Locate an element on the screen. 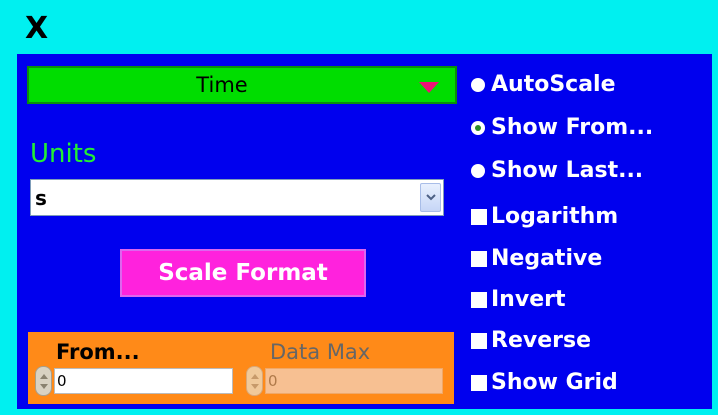 This screenshot has height=420, width=725. max-field: 0 is located at coordinates (354, 381).